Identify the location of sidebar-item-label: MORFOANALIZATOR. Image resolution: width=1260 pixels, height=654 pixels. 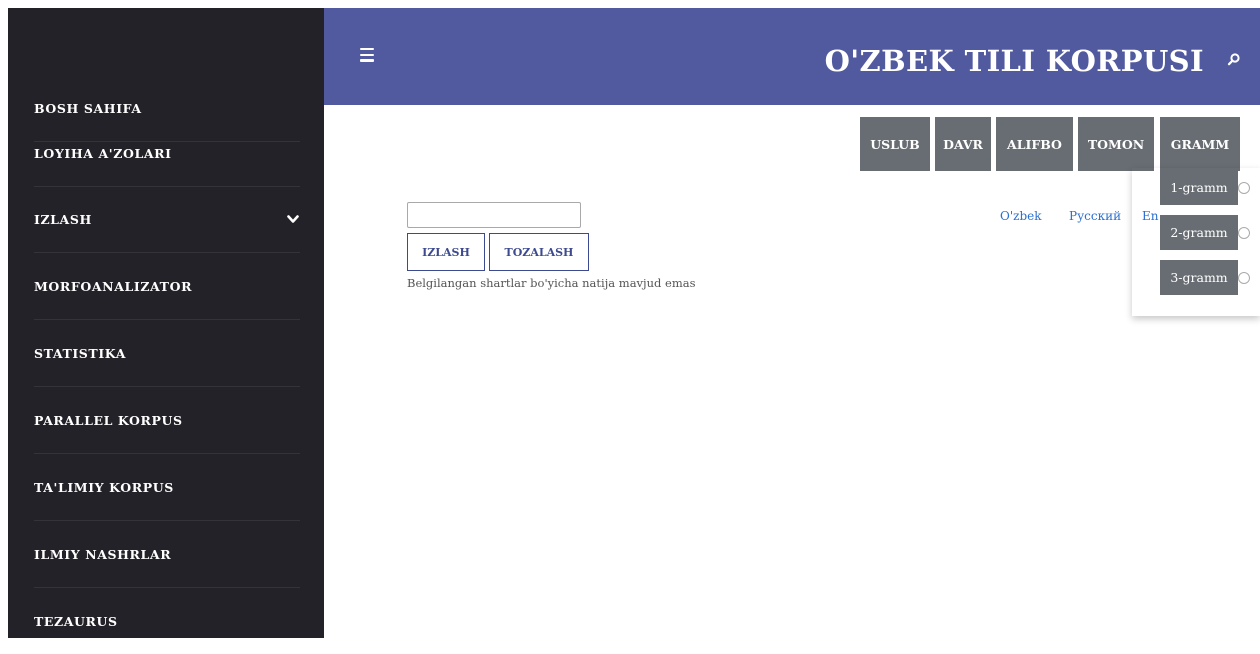
(113, 286).